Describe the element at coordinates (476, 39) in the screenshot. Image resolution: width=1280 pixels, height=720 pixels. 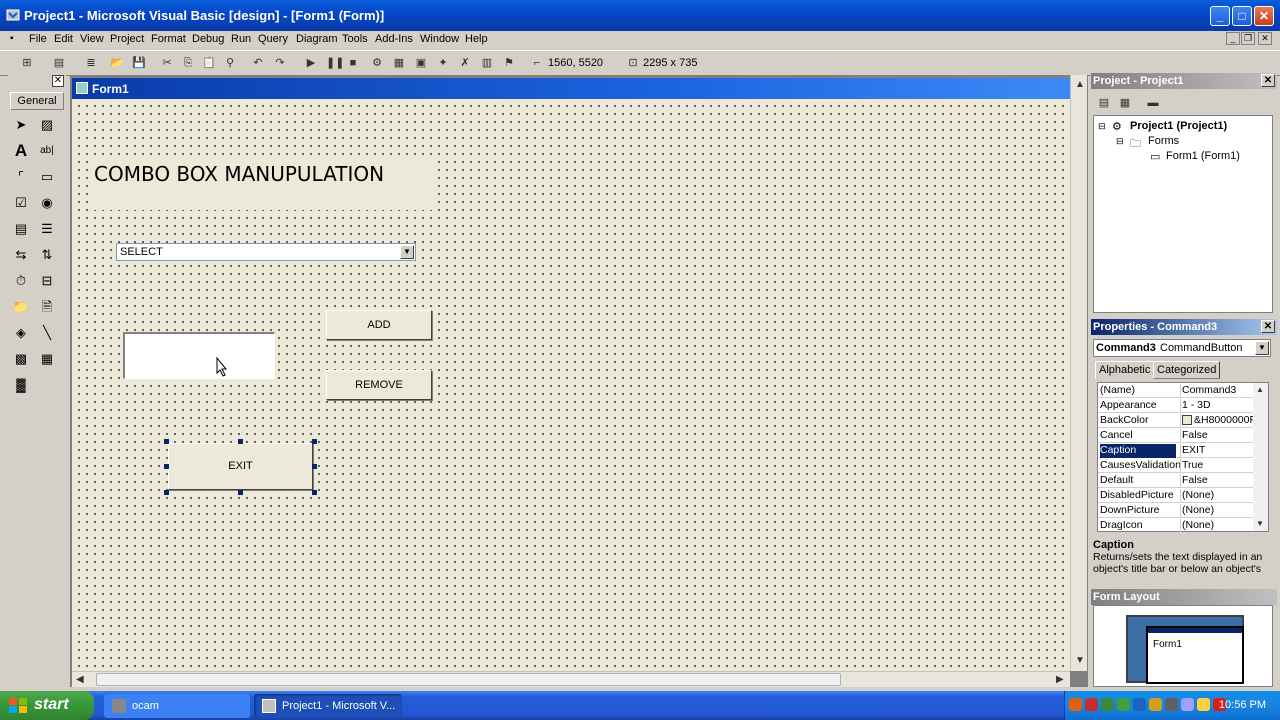
I see `menu-help: Help` at that location.